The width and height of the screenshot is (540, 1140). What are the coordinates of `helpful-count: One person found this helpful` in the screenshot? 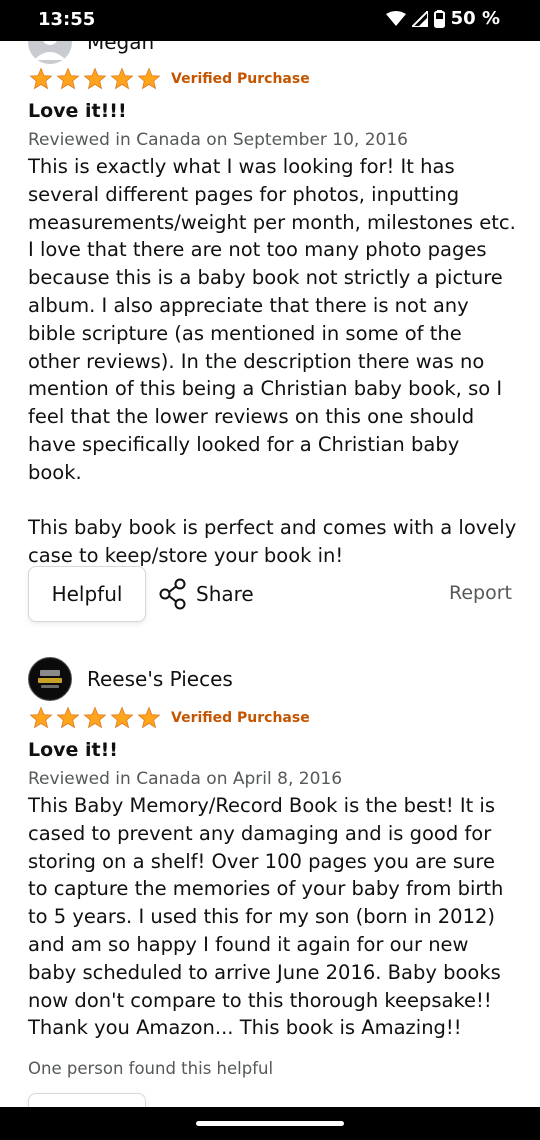 It's located at (151, 1068).